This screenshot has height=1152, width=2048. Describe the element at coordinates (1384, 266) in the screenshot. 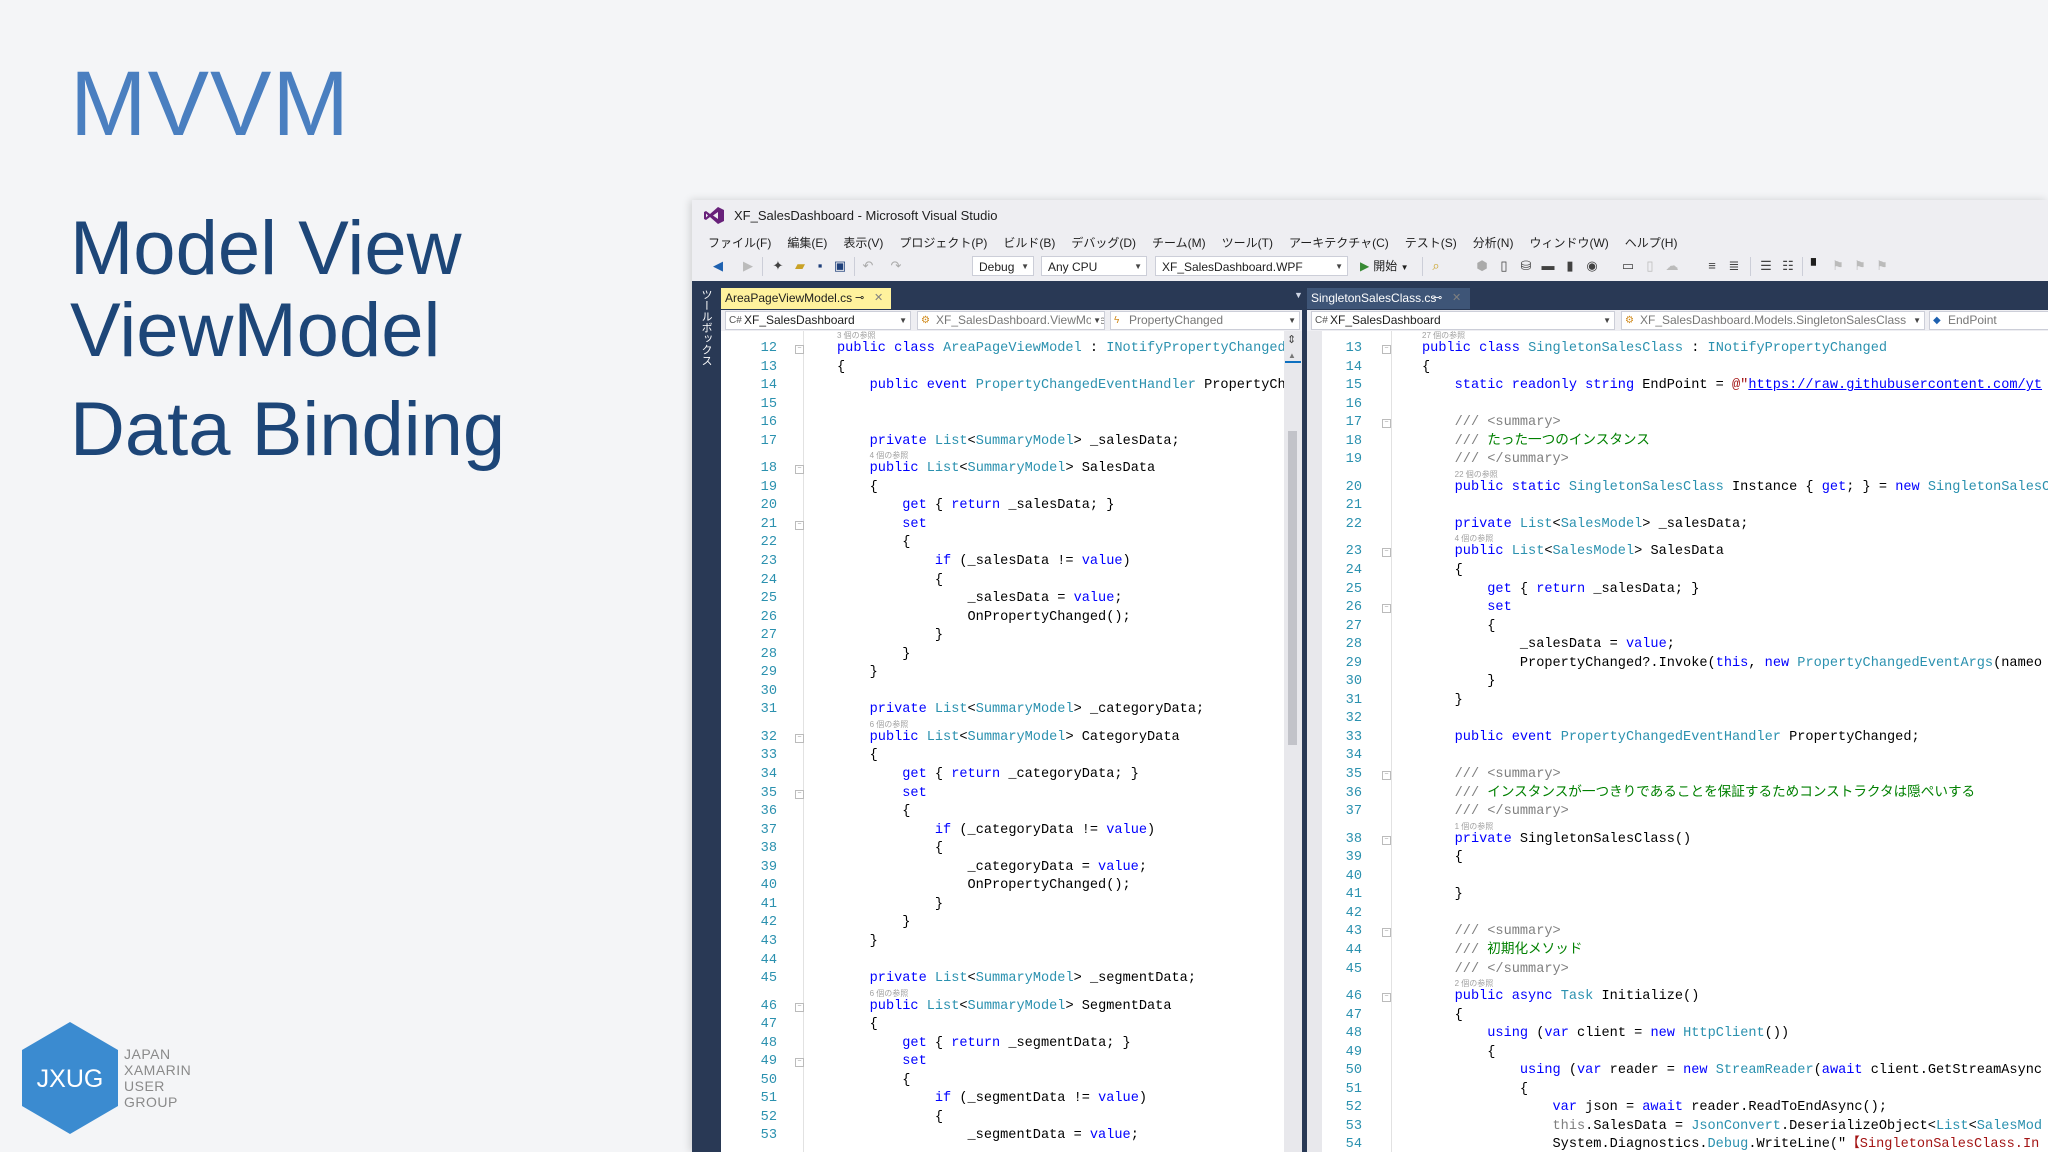

I see `start-debugging-button: ▶ 開始 ▼` at that location.